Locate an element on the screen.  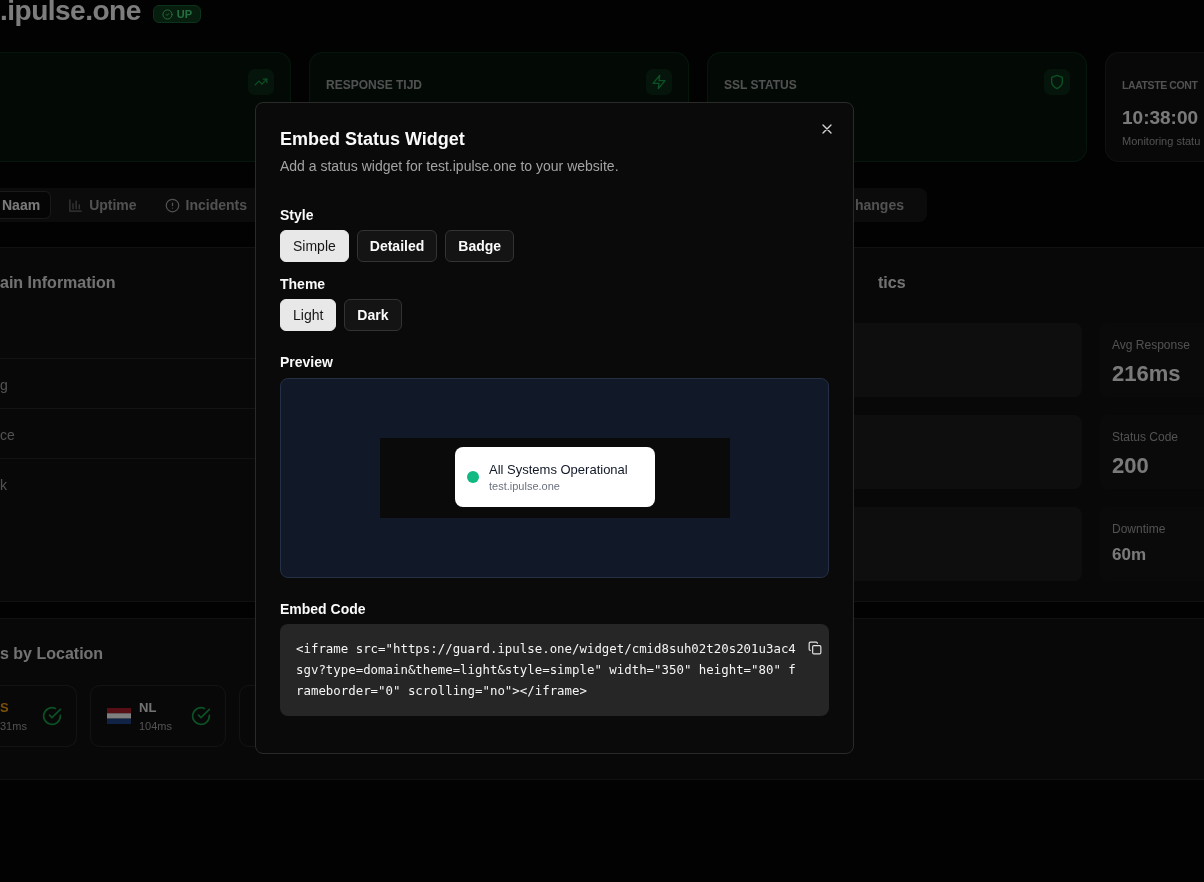
stat-value: 200 is located at coordinates (1130, 466).